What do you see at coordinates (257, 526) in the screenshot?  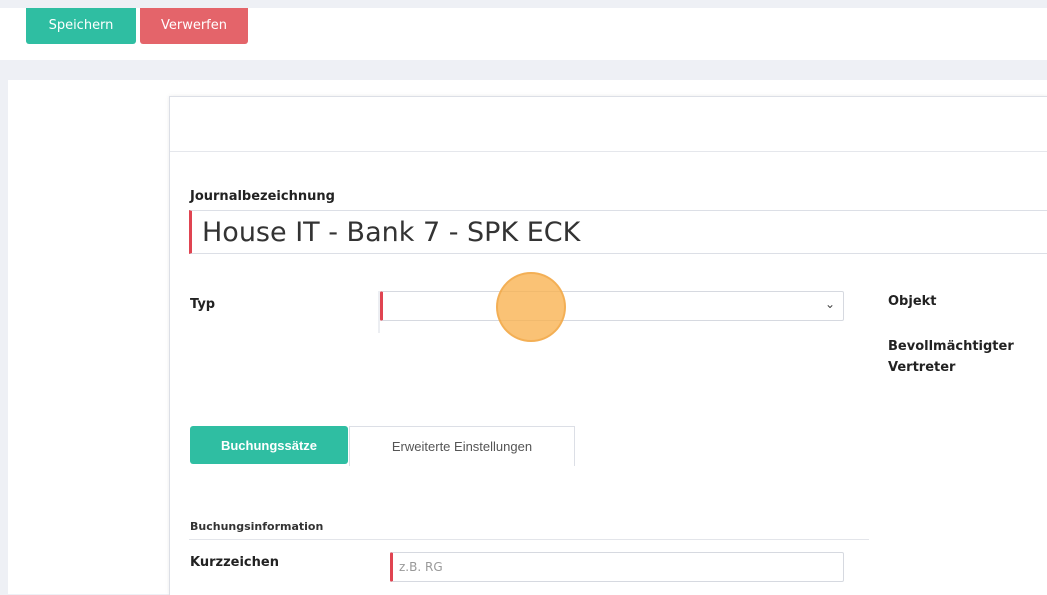 I see `booking-section-title: Buchungsinformation` at bounding box center [257, 526].